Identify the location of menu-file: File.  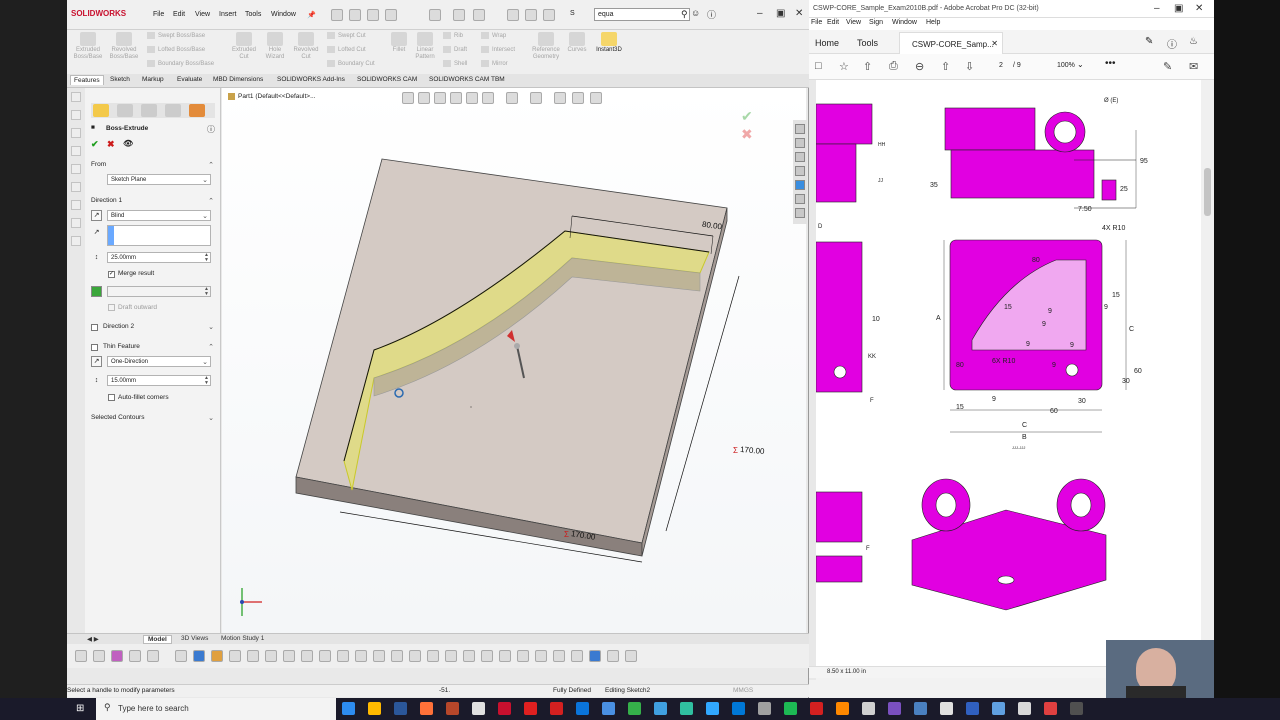
(158, 14).